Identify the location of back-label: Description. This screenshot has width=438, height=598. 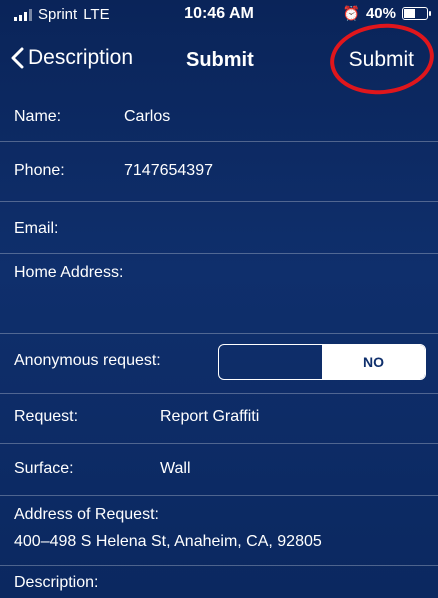
(81, 57).